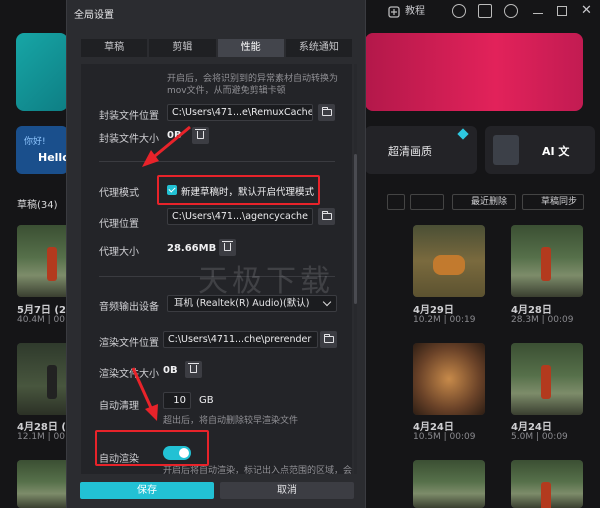 This screenshot has width=600, height=508. Describe the element at coordinates (506, 150) in the screenshot. I see `document-icon` at that location.